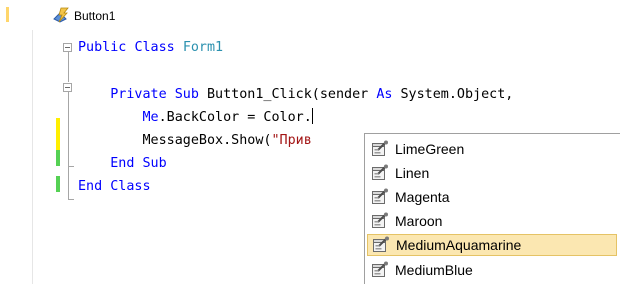  I want to click on code-line-7: End Class, so click(114, 186).